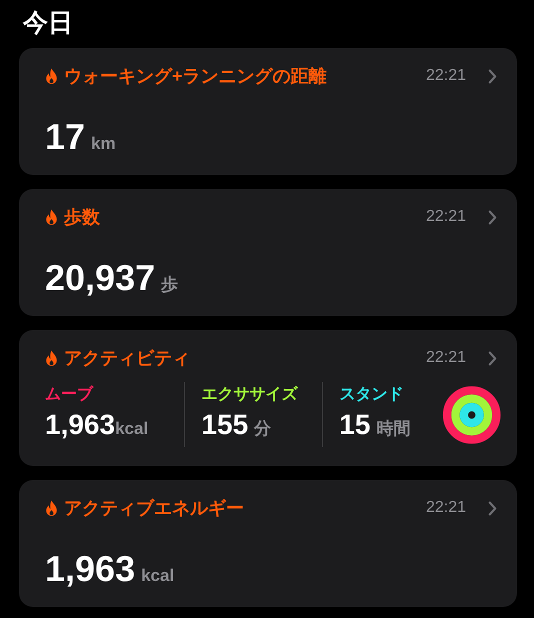  Describe the element at coordinates (393, 429) in the screenshot. I see `metric-unit: 時間` at that location.